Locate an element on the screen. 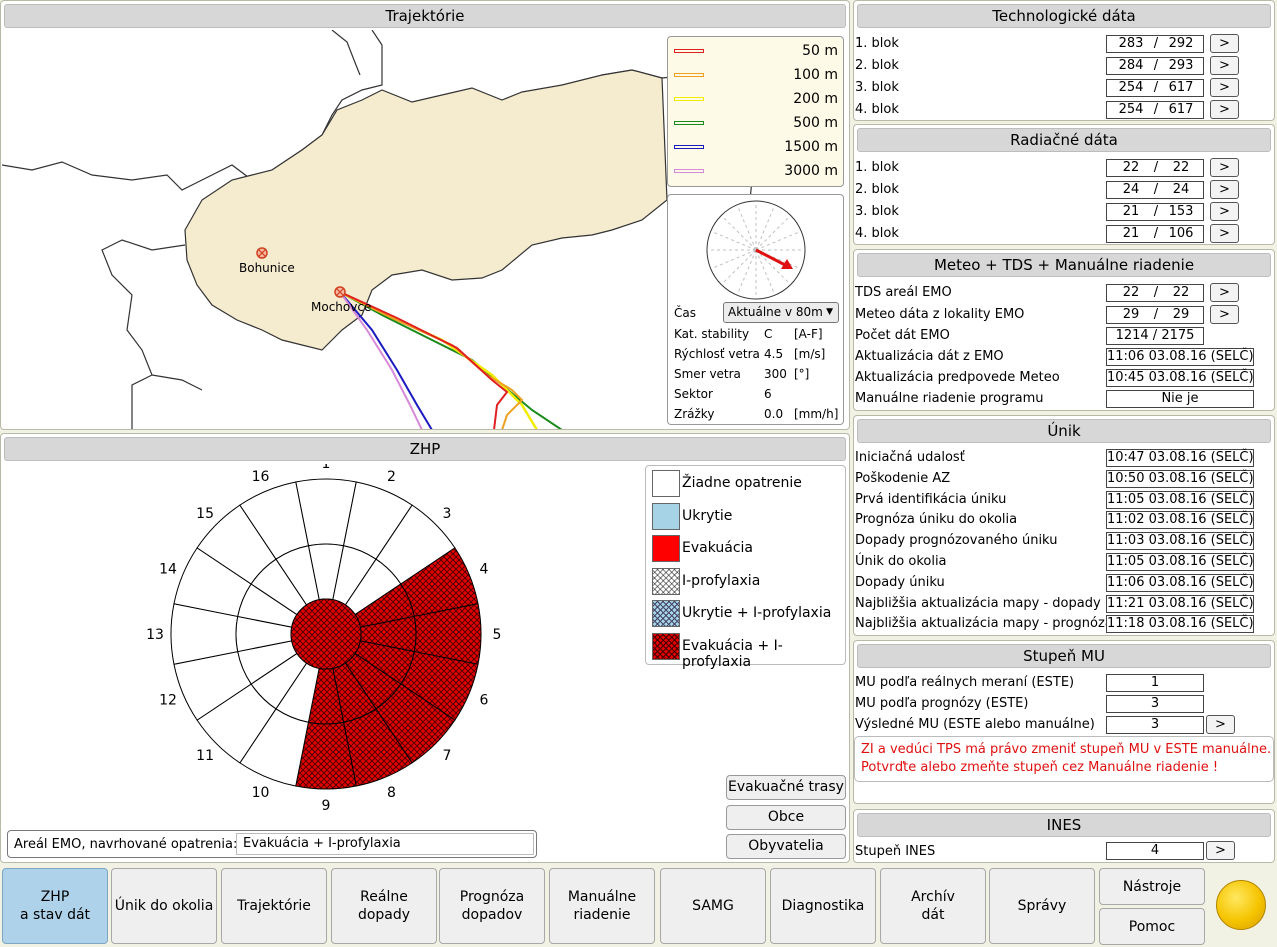  unik-row-label: Najbližšia aktualizácia mapy - dopady is located at coordinates (978, 603).